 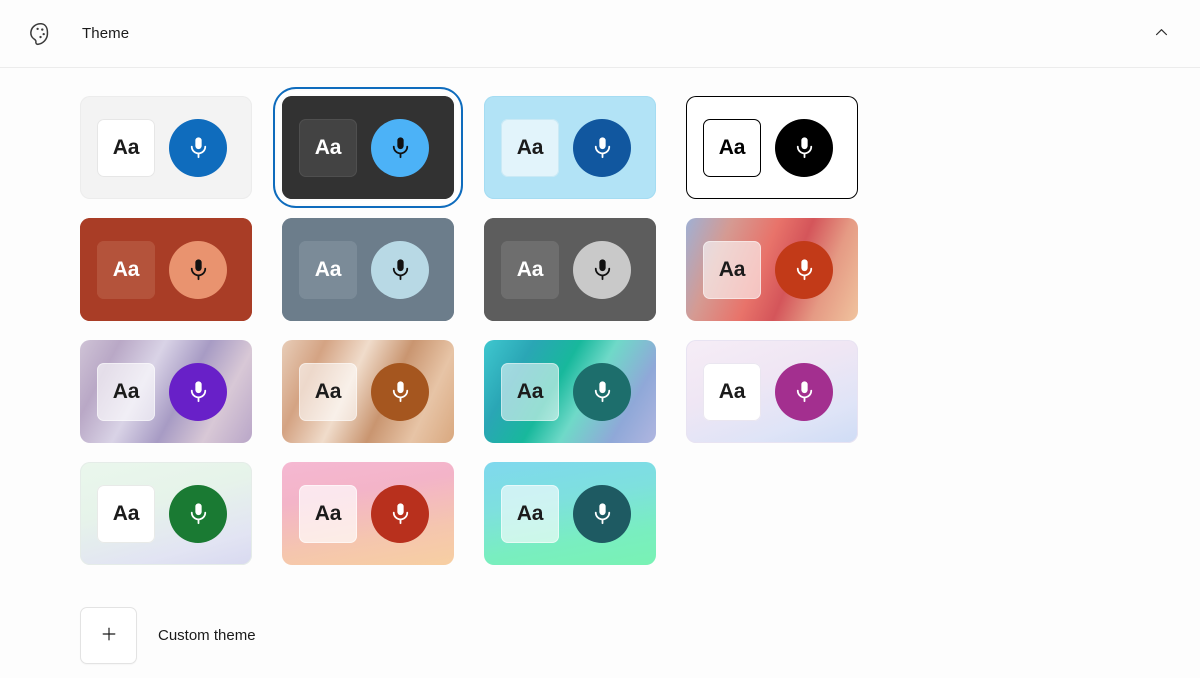 I want to click on theme-section-header: Theme, so click(x=600, y=34).